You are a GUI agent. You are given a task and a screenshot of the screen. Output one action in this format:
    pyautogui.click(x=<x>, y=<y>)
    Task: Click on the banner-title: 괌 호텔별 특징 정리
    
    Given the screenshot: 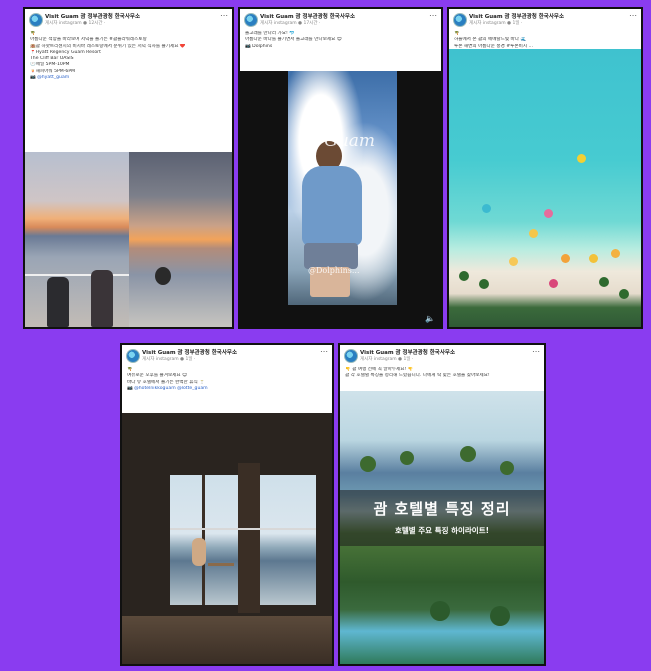 What is the action you would take?
    pyautogui.click(x=442, y=509)
    